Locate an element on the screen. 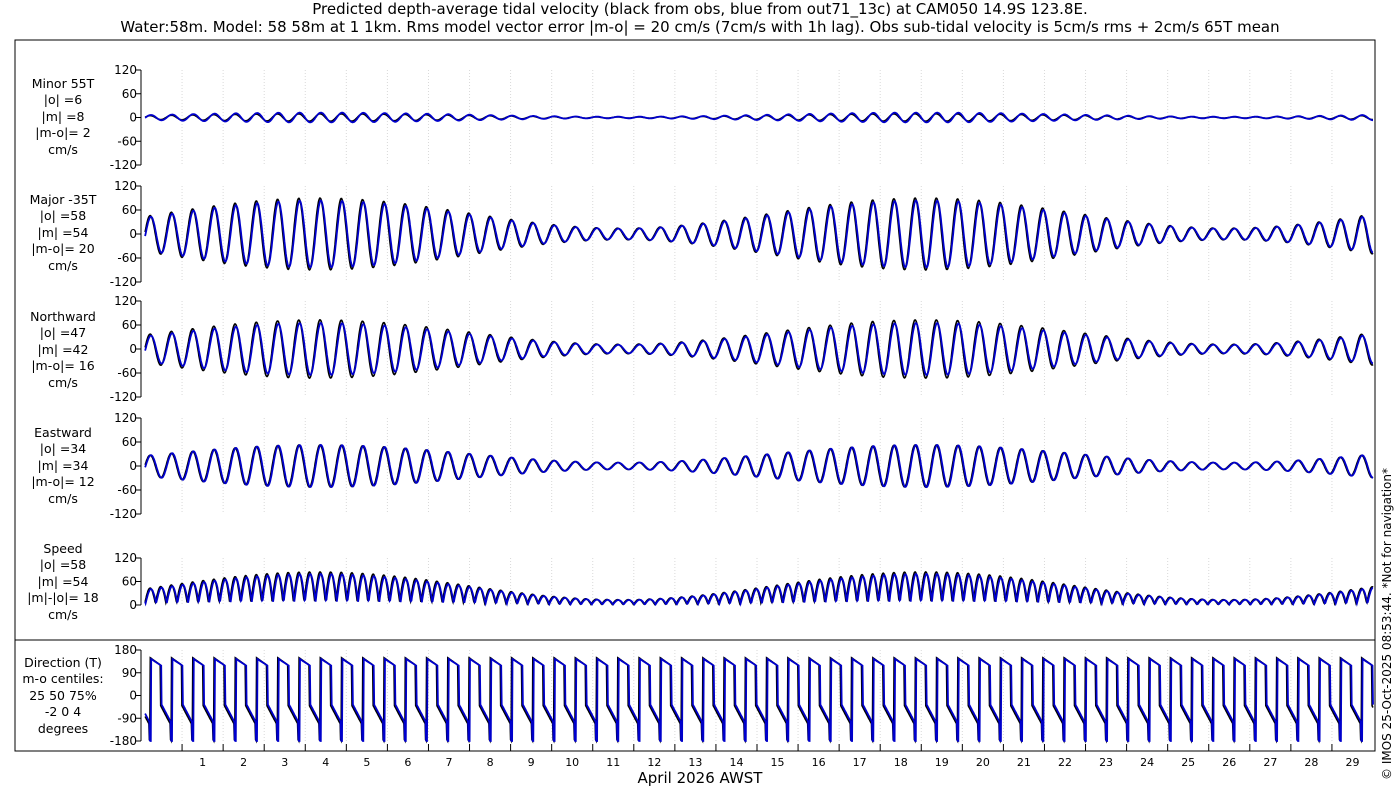 The height and width of the screenshot is (800, 1400). panel-label-line: |m| =34 is located at coordinates (63, 465).